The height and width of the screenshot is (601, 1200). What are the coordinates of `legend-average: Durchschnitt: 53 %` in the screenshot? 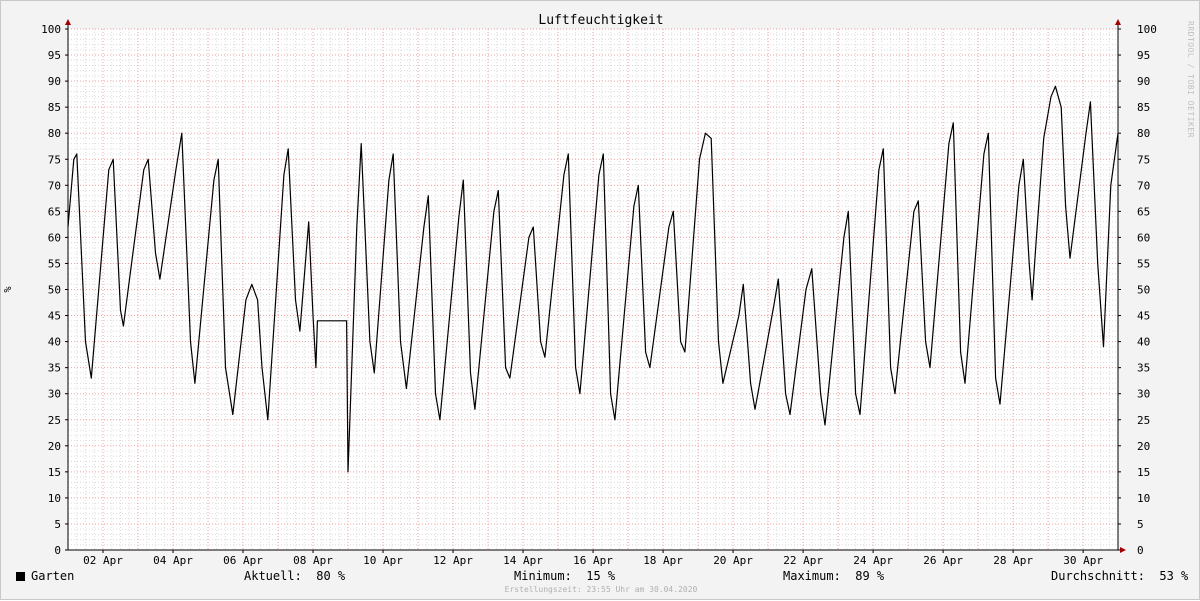 It's located at (1119, 576).